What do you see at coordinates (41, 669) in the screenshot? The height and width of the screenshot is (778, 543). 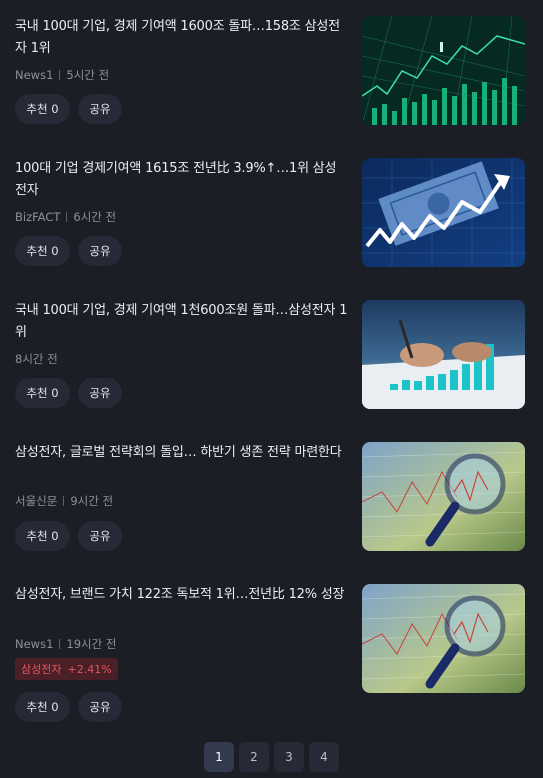 I see `stock-name: 삼성전자` at bounding box center [41, 669].